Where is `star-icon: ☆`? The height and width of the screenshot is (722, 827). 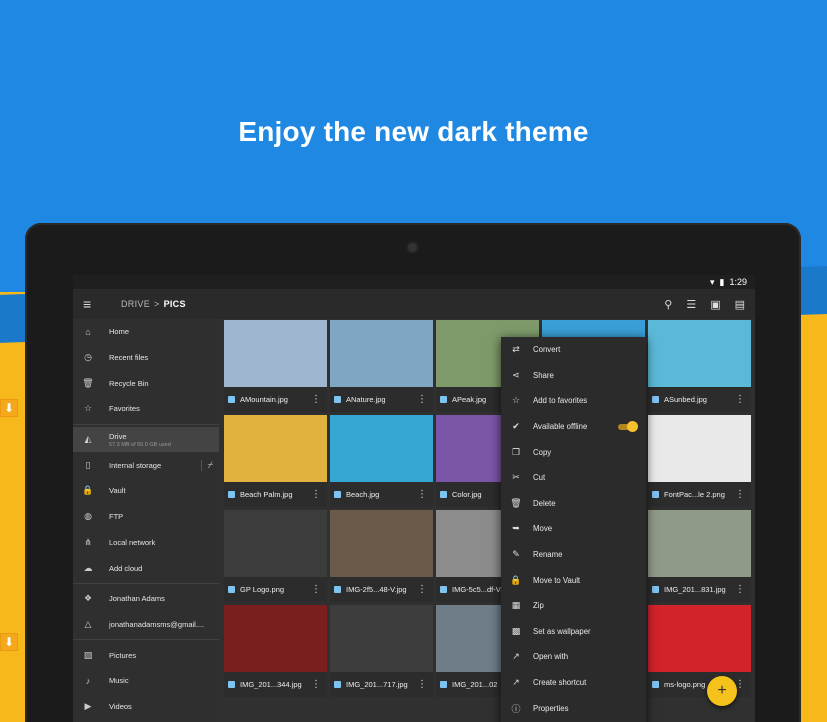
star-icon: ☆ is located at coordinates (516, 400).